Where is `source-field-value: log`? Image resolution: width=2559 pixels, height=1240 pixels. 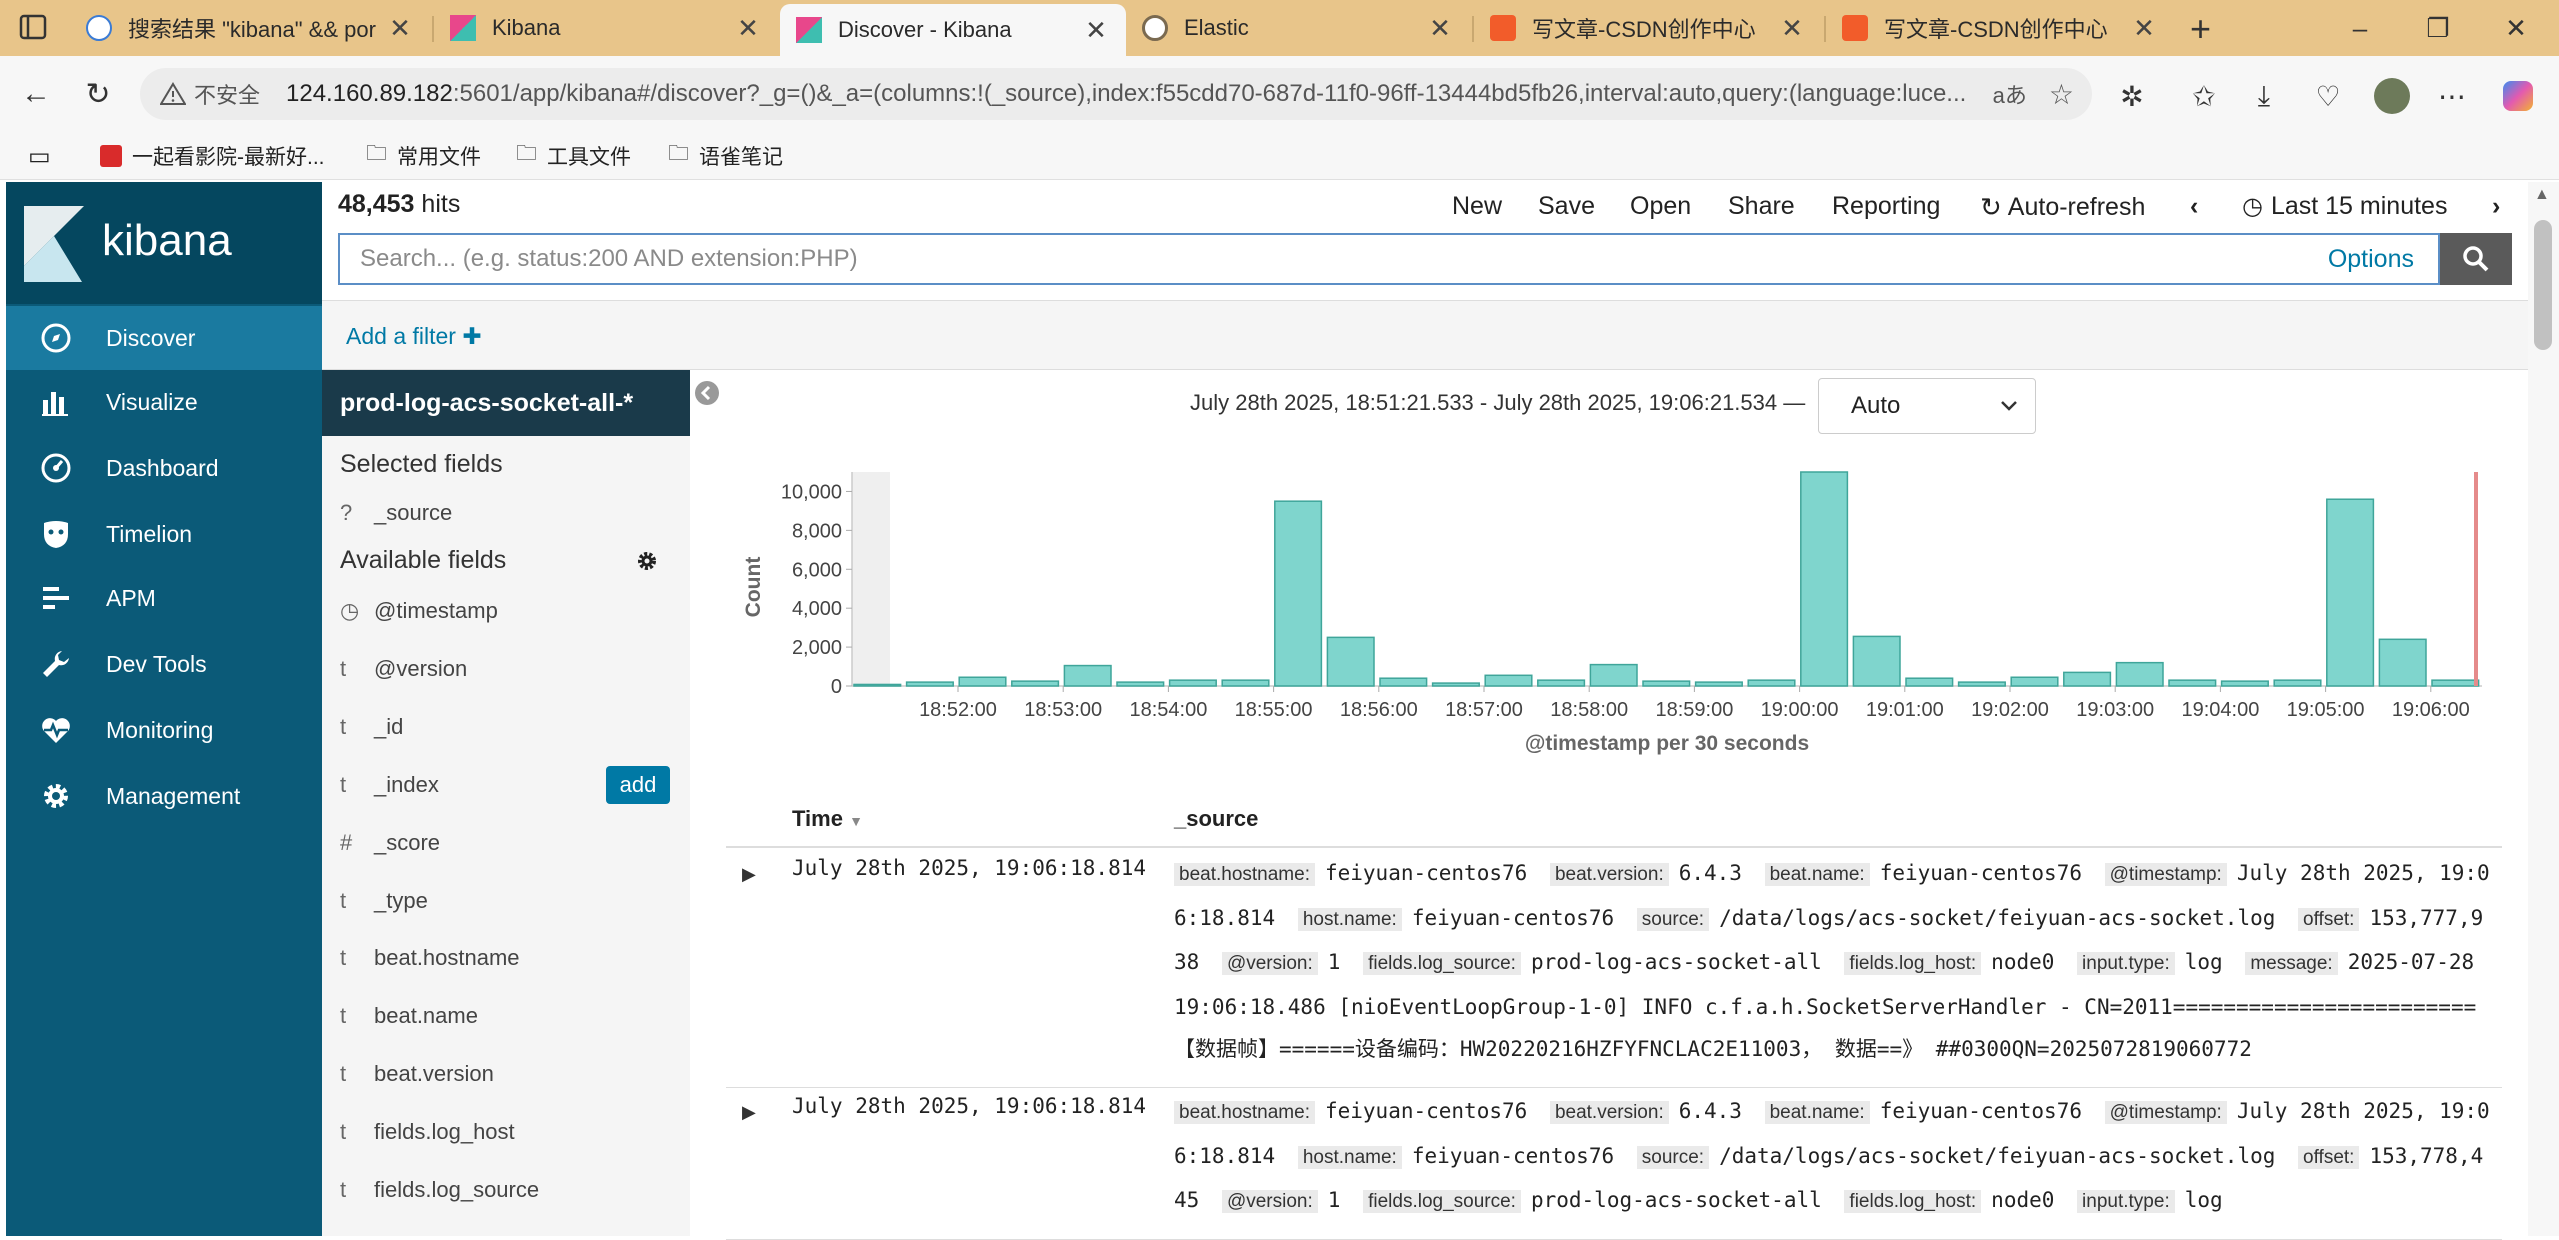 source-field-value: log is located at coordinates (2203, 1200).